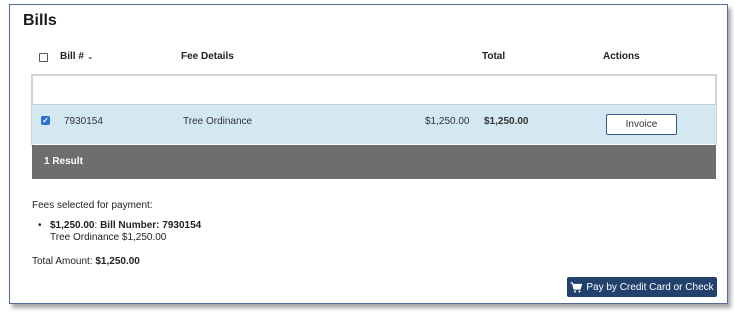  I want to click on row-checkbox: ✓, so click(45, 120).